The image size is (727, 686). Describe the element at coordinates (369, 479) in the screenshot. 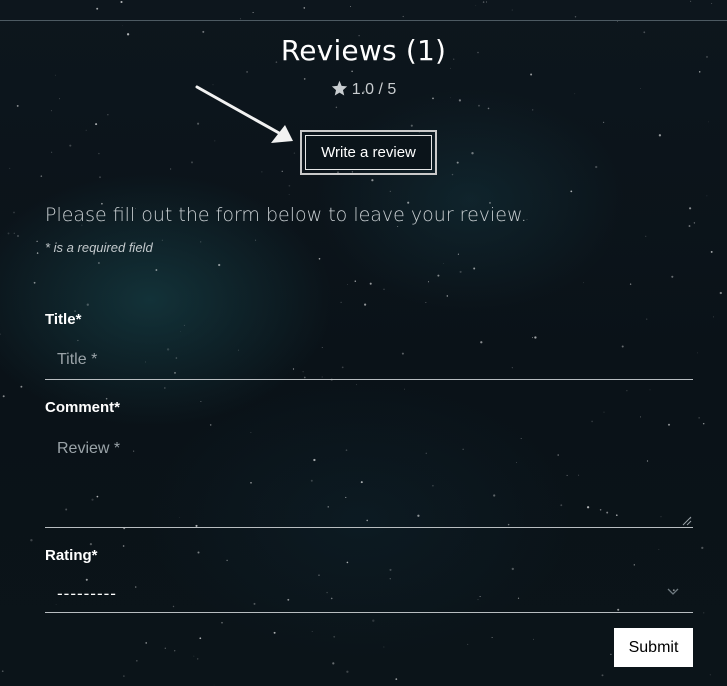

I see `comment-textarea` at that location.